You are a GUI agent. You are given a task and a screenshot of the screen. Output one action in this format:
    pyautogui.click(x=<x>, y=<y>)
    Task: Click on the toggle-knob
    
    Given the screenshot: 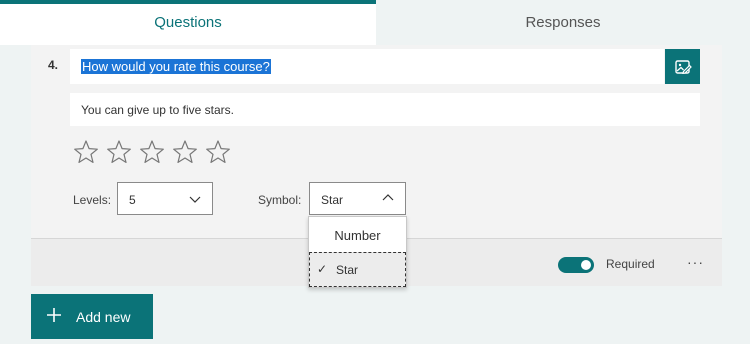 What is the action you would take?
    pyautogui.click(x=586, y=265)
    